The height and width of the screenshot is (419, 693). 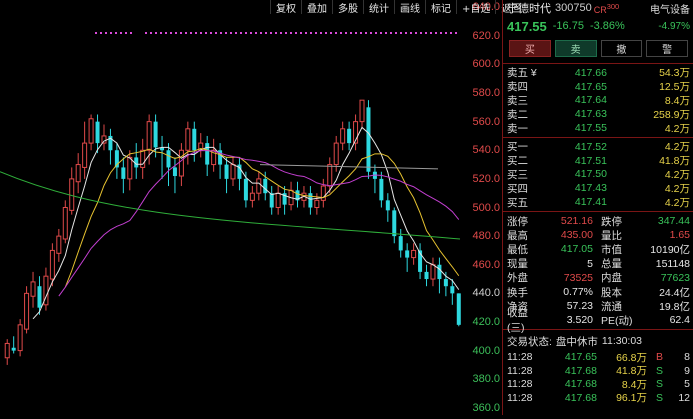 What do you see at coordinates (687, 384) in the screenshot?
I see `trade-count: 5` at bounding box center [687, 384].